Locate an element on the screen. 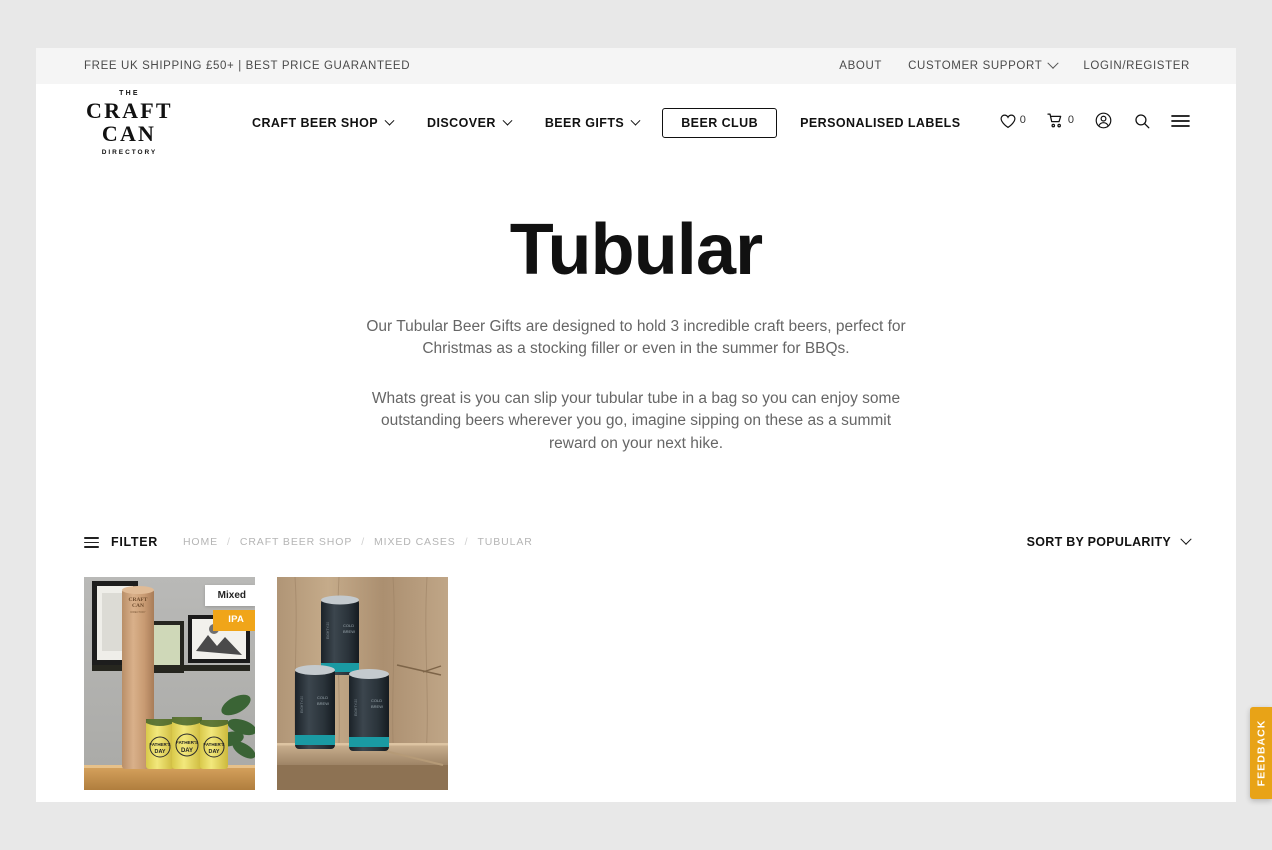 The height and width of the screenshot is (850, 1272). filter-button: FILTER is located at coordinates (121, 542).